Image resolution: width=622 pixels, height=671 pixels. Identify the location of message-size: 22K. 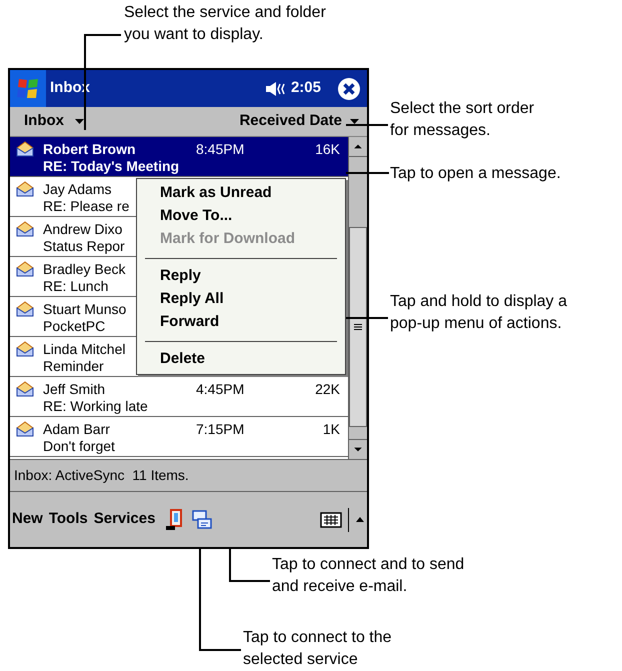
(327, 389).